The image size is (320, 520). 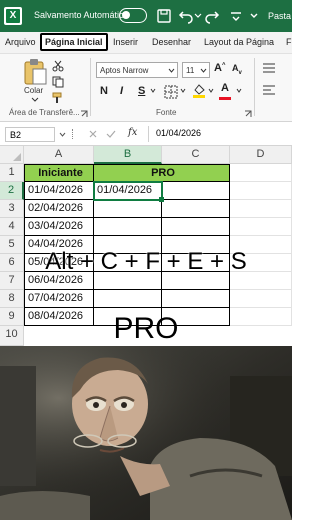 I want to click on save-icon, so click(x=164, y=16).